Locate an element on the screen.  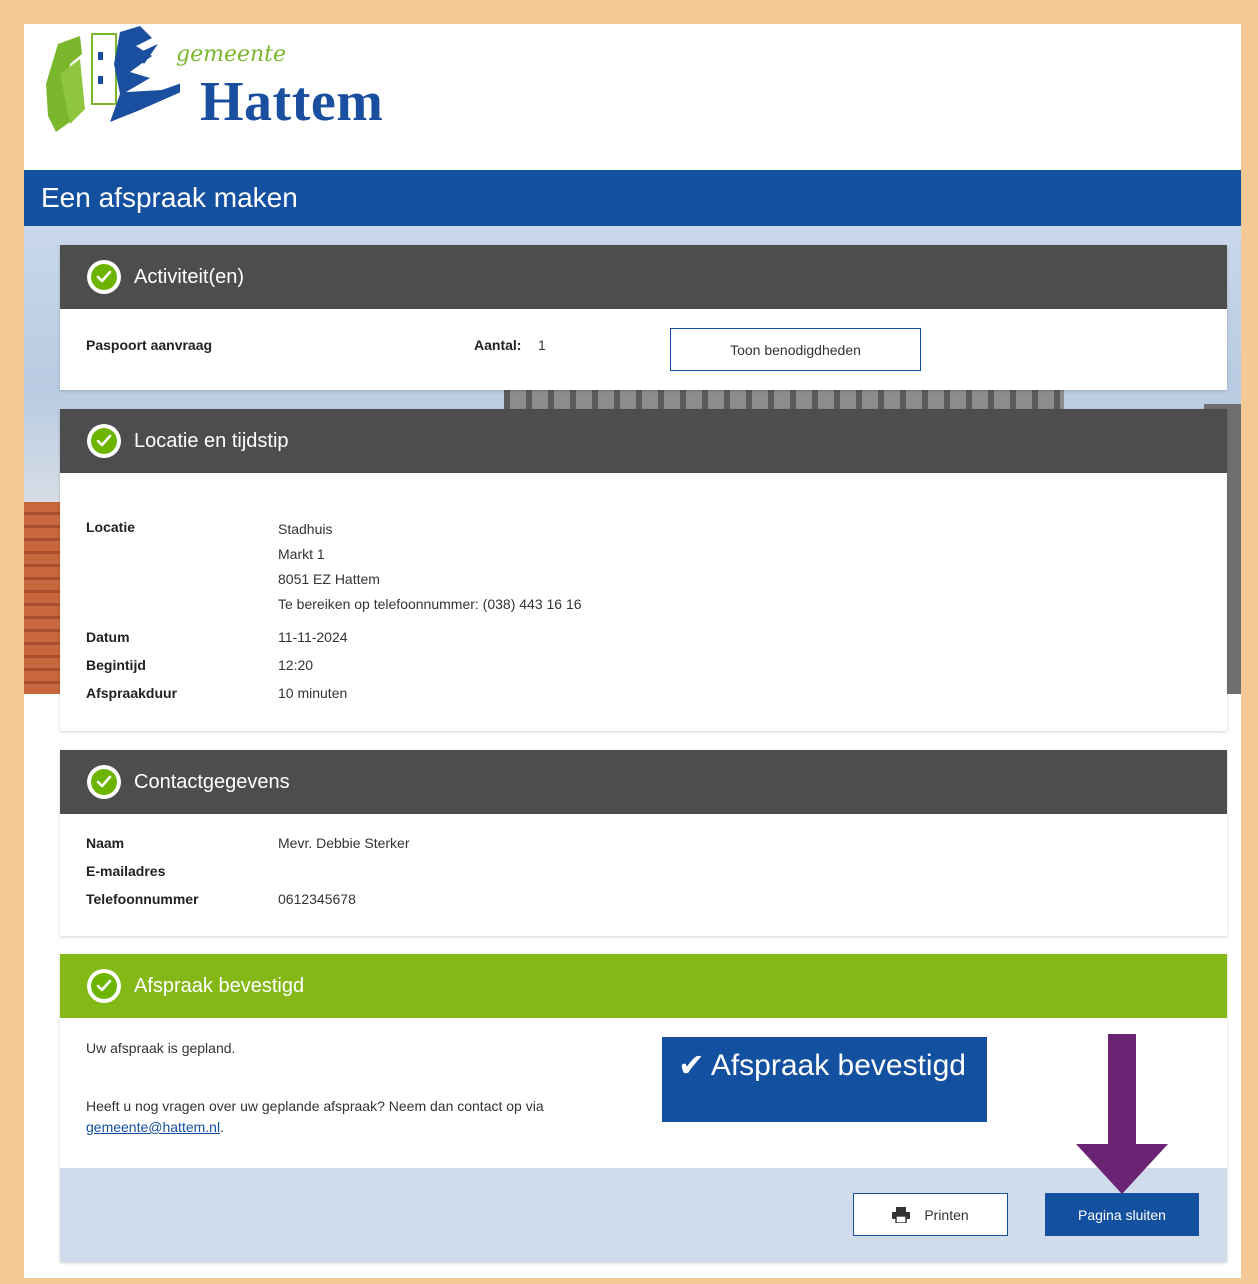
email-suffix: . is located at coordinates (222, 1127).